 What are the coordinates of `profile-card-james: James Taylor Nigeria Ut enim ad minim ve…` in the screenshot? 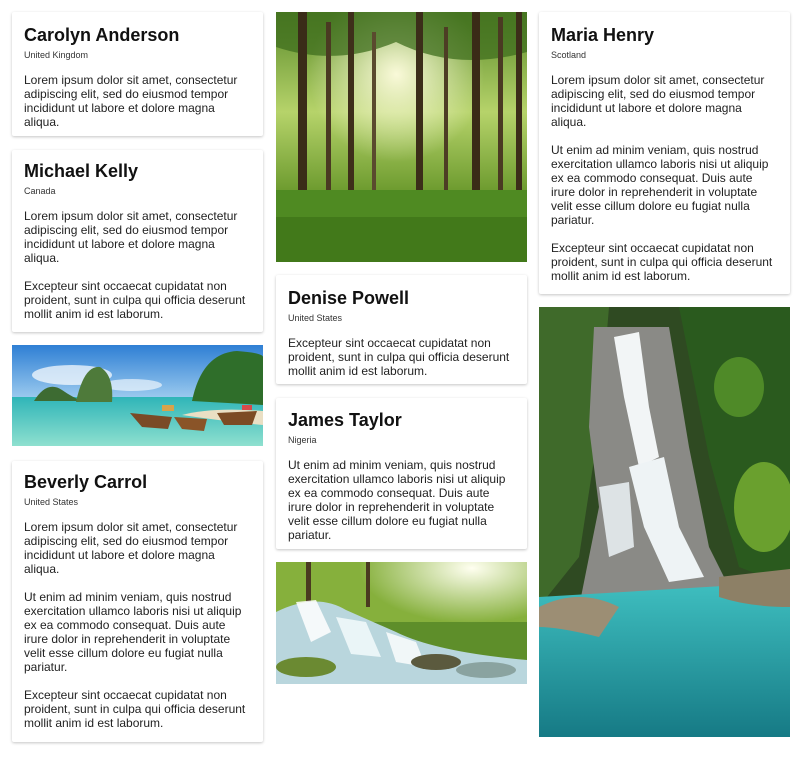 It's located at (401, 473).